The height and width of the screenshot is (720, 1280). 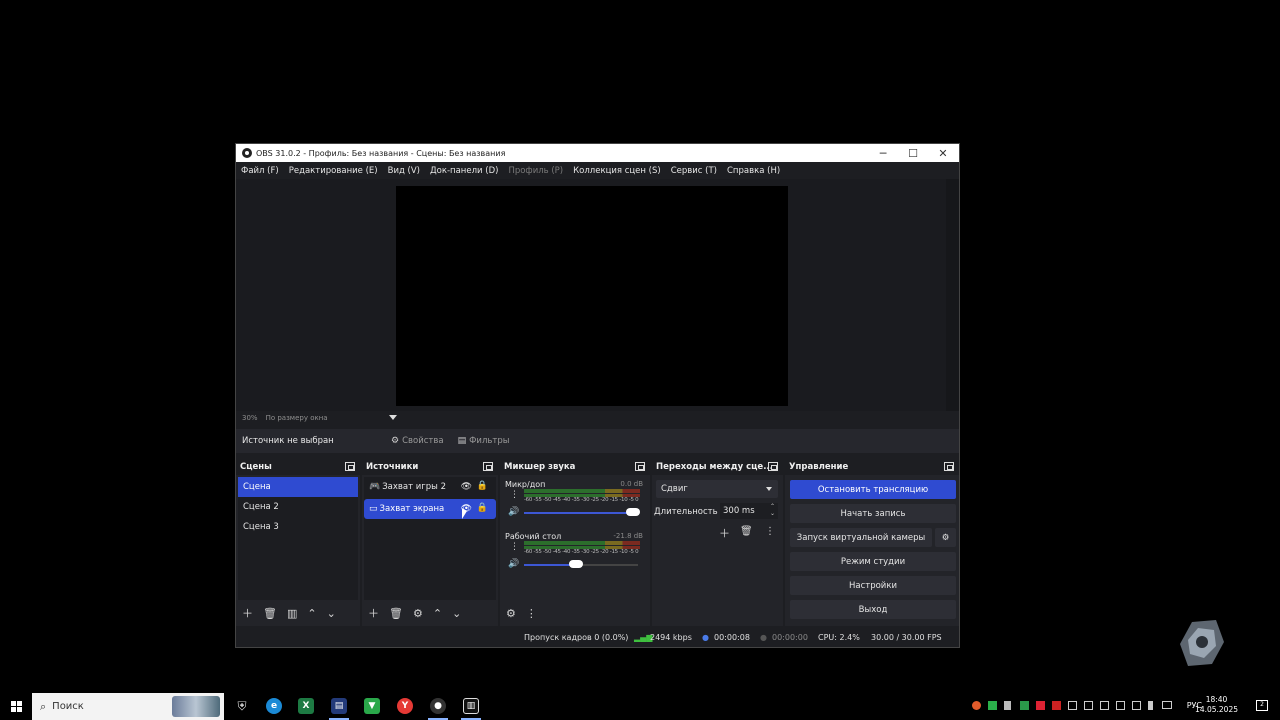 I want to click on taskbar-app-green: ▼, so click(x=372, y=706).